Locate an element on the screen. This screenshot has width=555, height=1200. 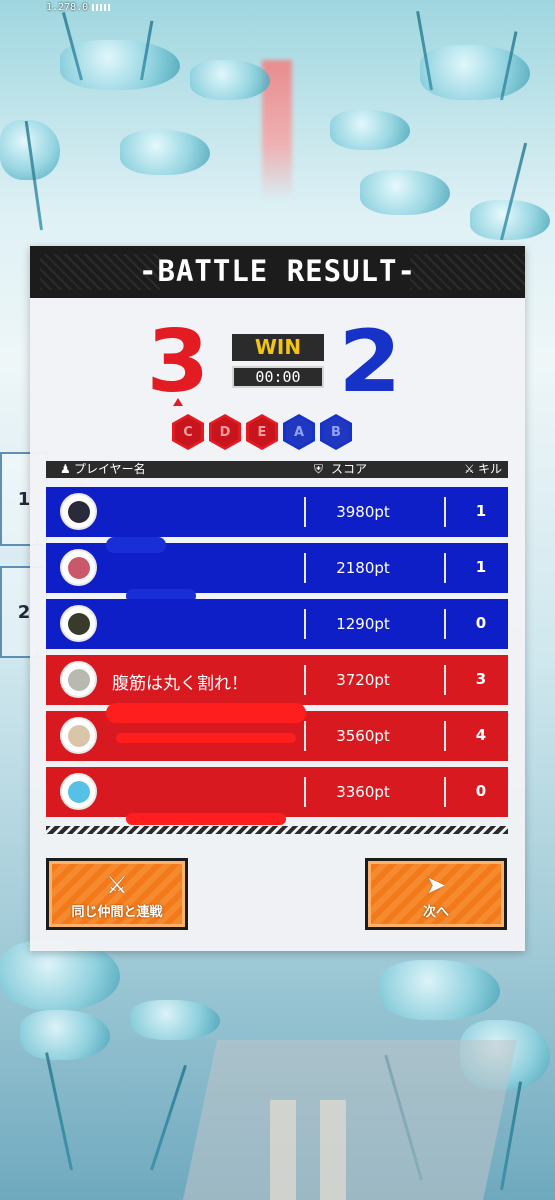
capture-point-hex-icon: B is located at coordinates (336, 432).